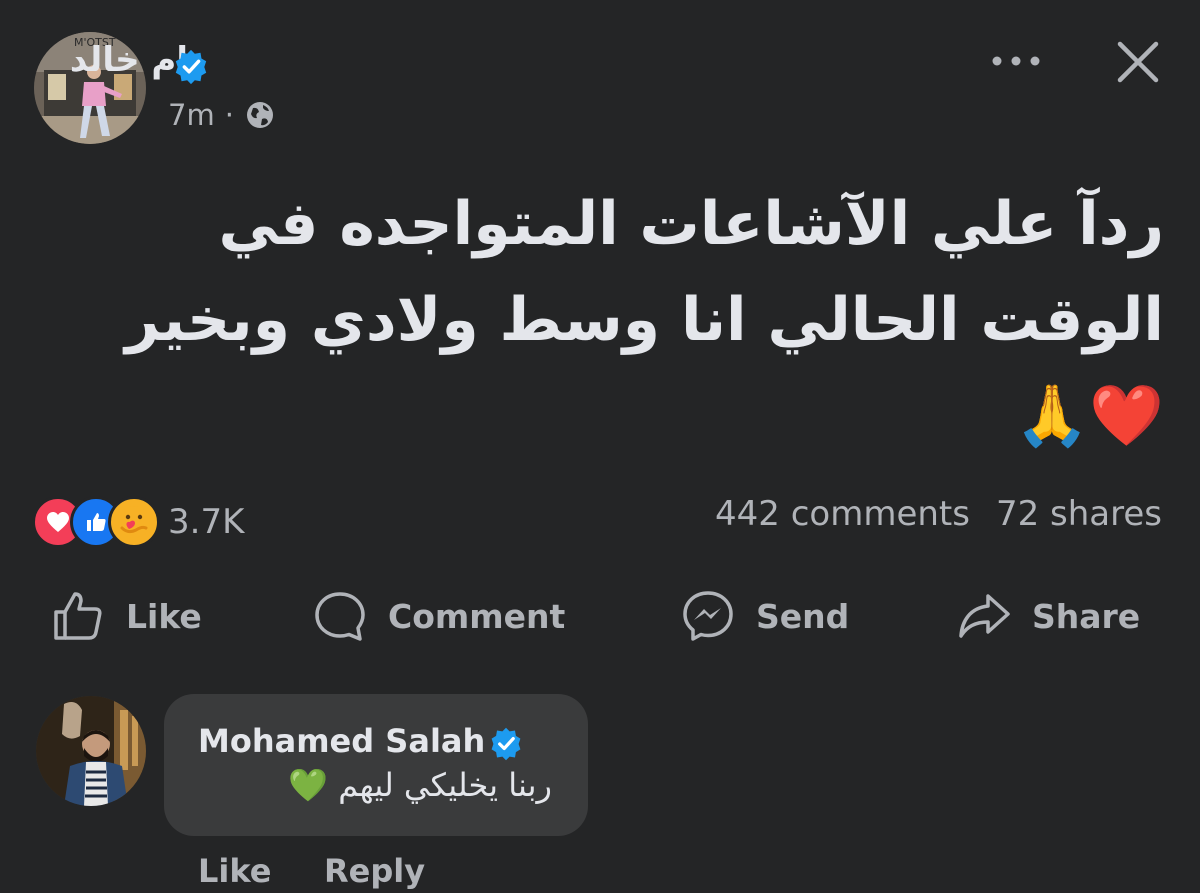 This screenshot has height=893, width=1200. I want to click on post-author-name: ام خالد, so click(129, 60).